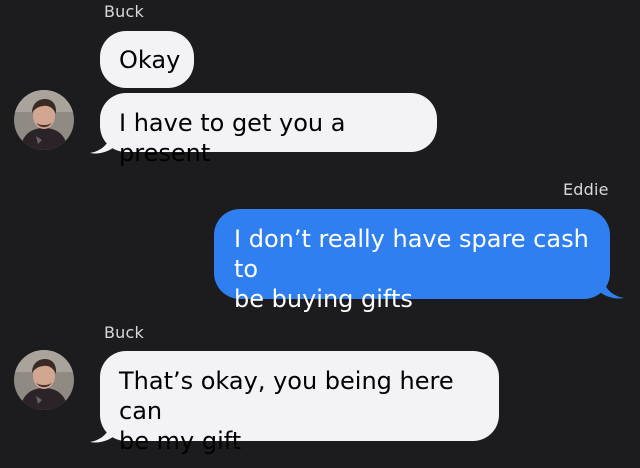  Describe the element at coordinates (323, 299) in the screenshot. I see `message-text-line: be buying gifts` at that location.